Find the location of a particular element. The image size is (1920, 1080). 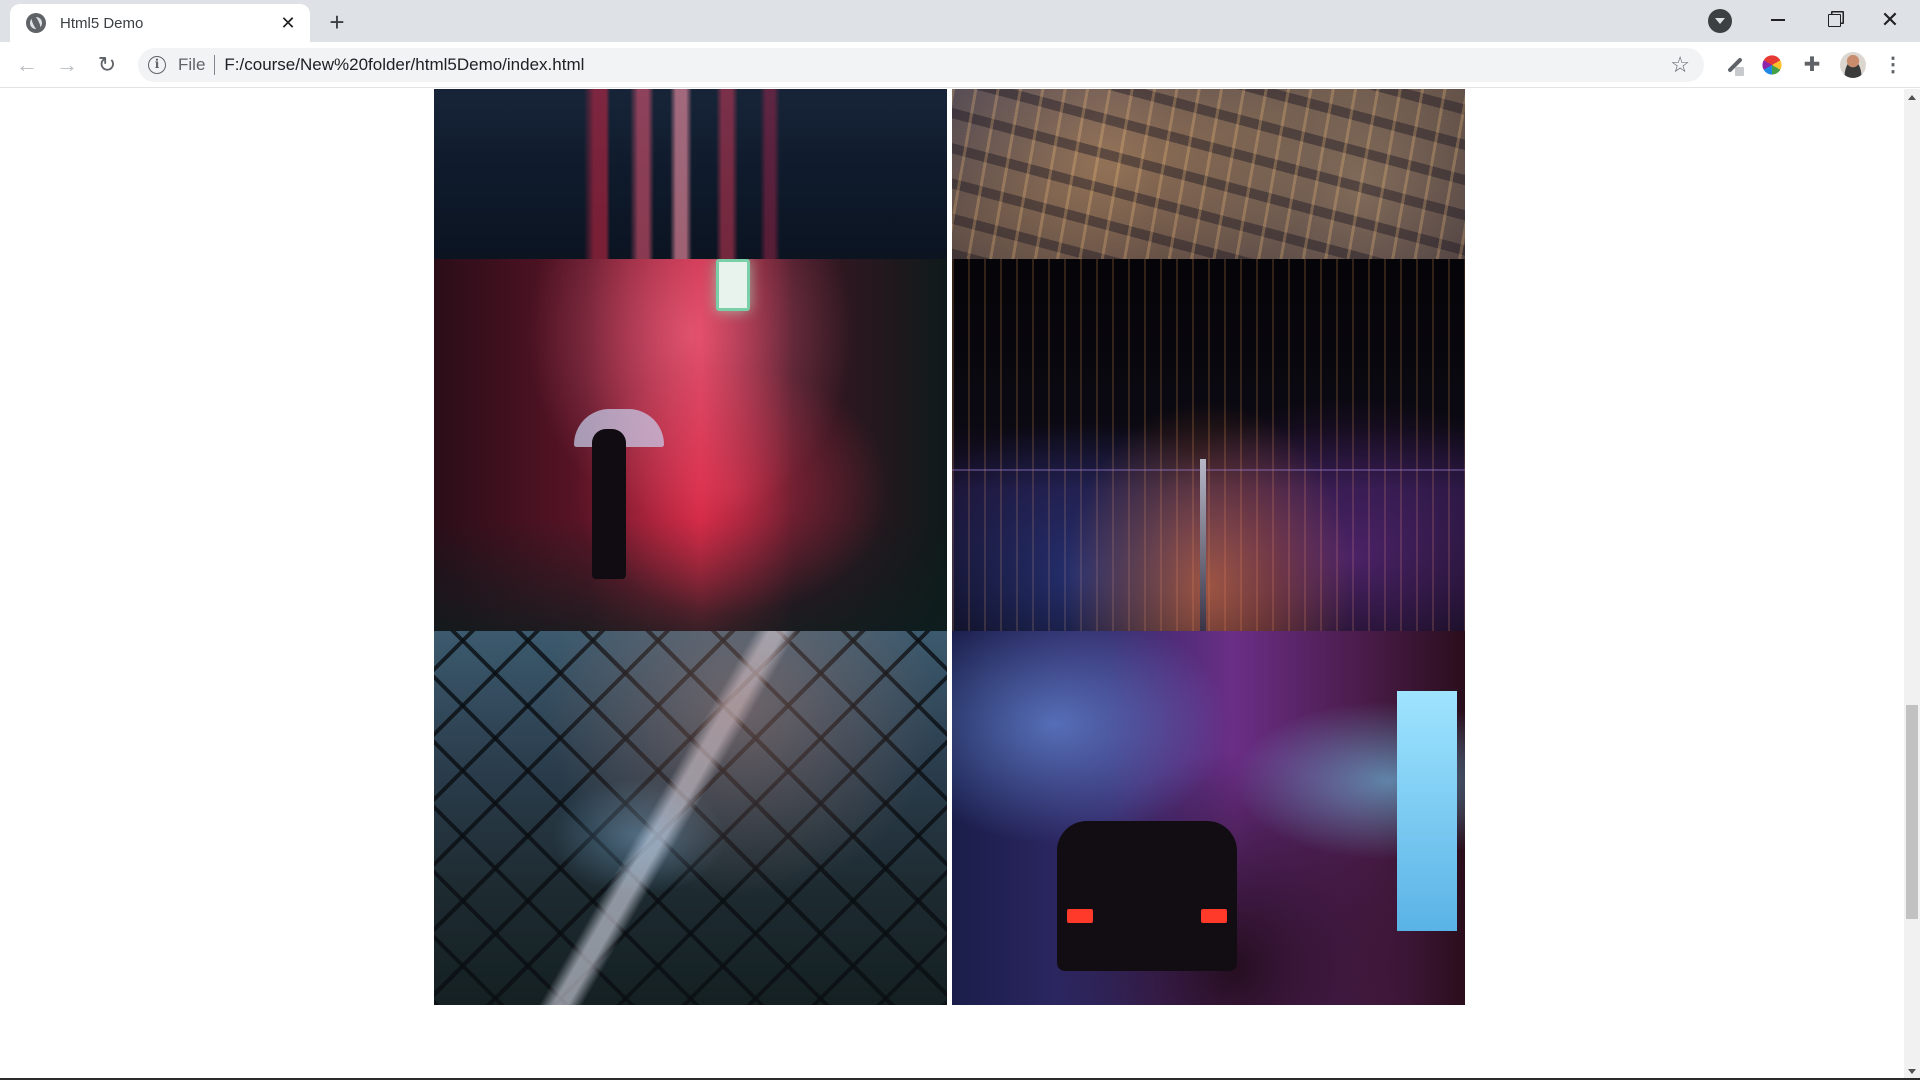

photo-bridge-fence is located at coordinates (690, 818).